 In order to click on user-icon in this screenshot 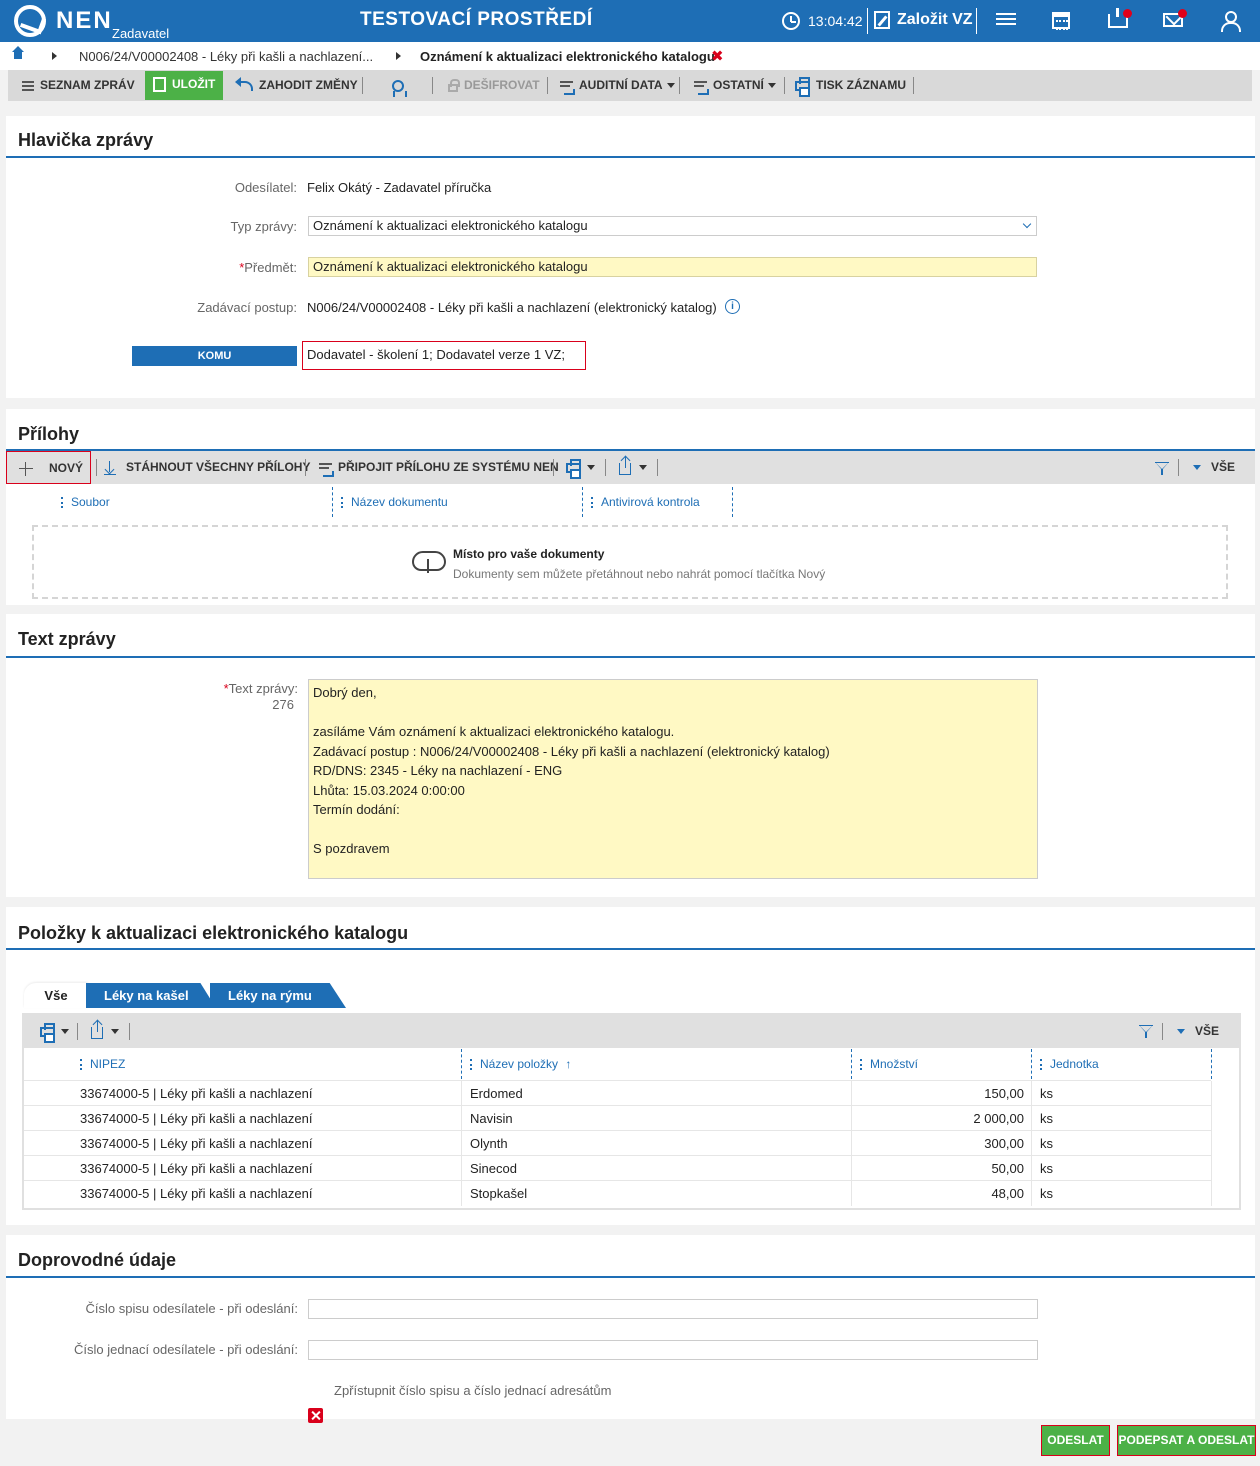, I will do `click(1230, 21)`.